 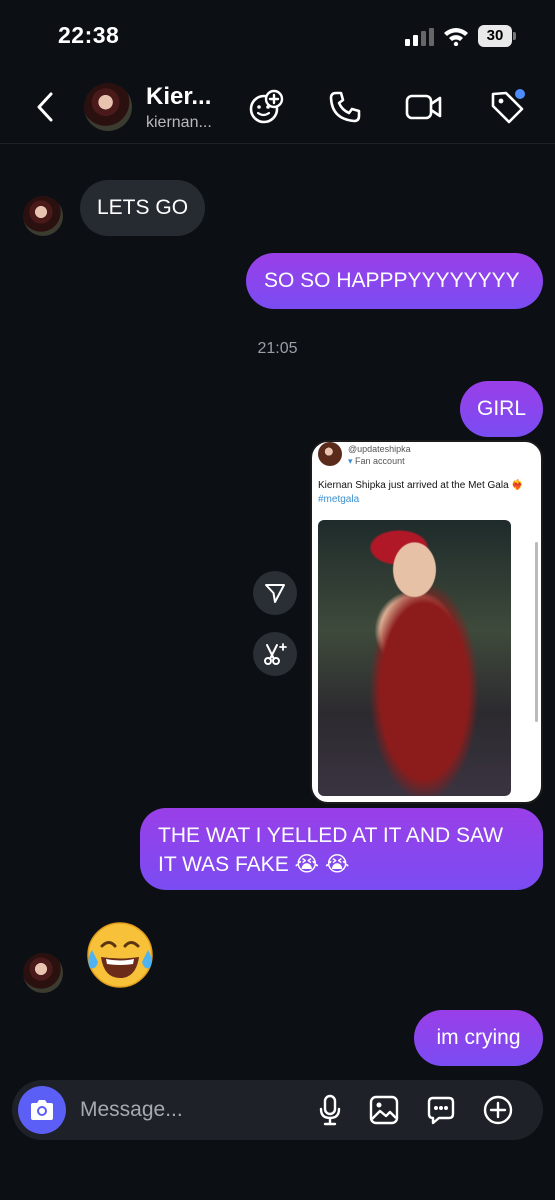 What do you see at coordinates (190, 1110) in the screenshot?
I see `message-input` at bounding box center [190, 1110].